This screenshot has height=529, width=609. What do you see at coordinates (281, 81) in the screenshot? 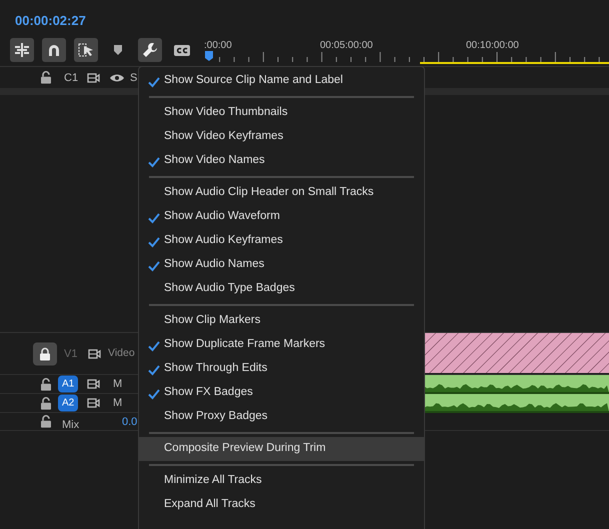
I see `menu-item: Show Source Clip Name and Label` at bounding box center [281, 81].